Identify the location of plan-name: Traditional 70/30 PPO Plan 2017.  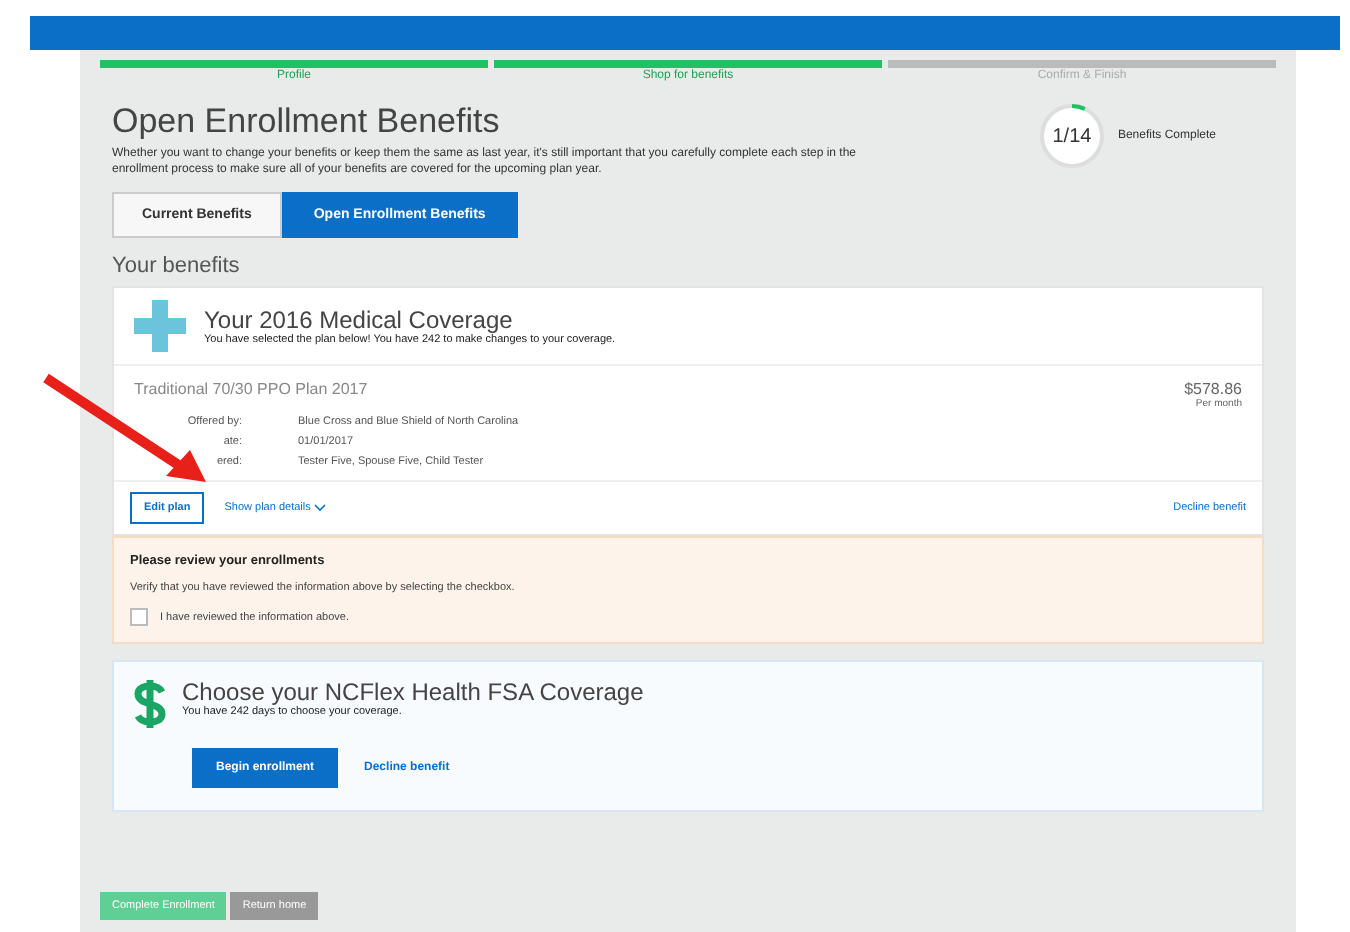
(251, 391).